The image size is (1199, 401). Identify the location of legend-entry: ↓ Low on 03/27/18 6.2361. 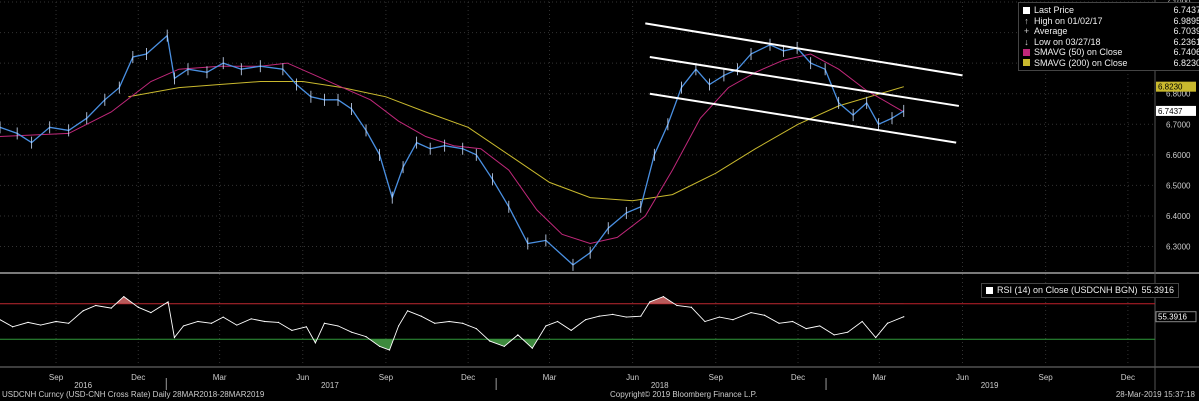
(1111, 42).